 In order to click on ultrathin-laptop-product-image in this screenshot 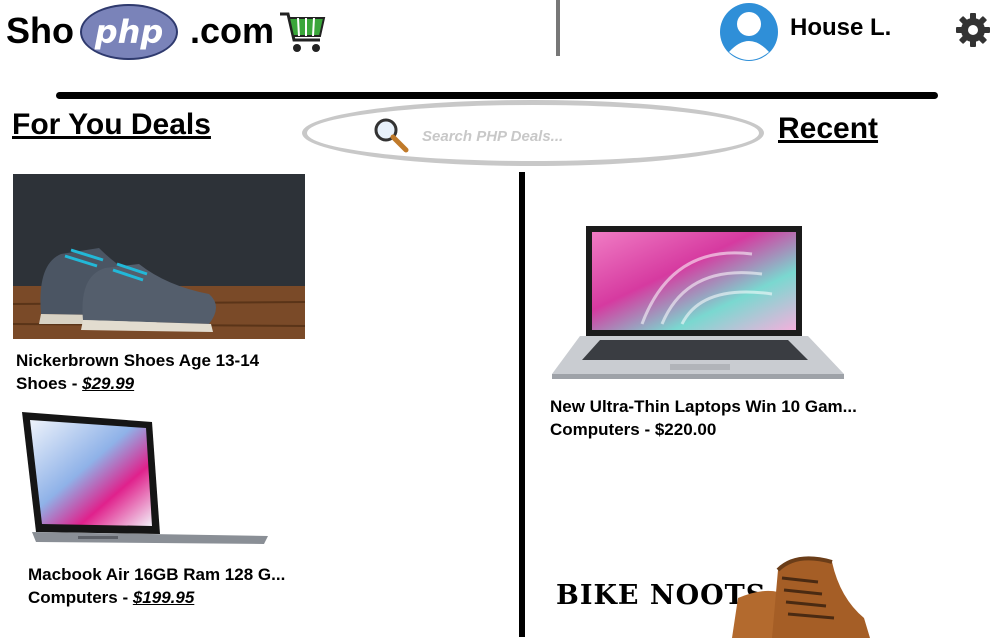, I will do `click(700, 303)`.